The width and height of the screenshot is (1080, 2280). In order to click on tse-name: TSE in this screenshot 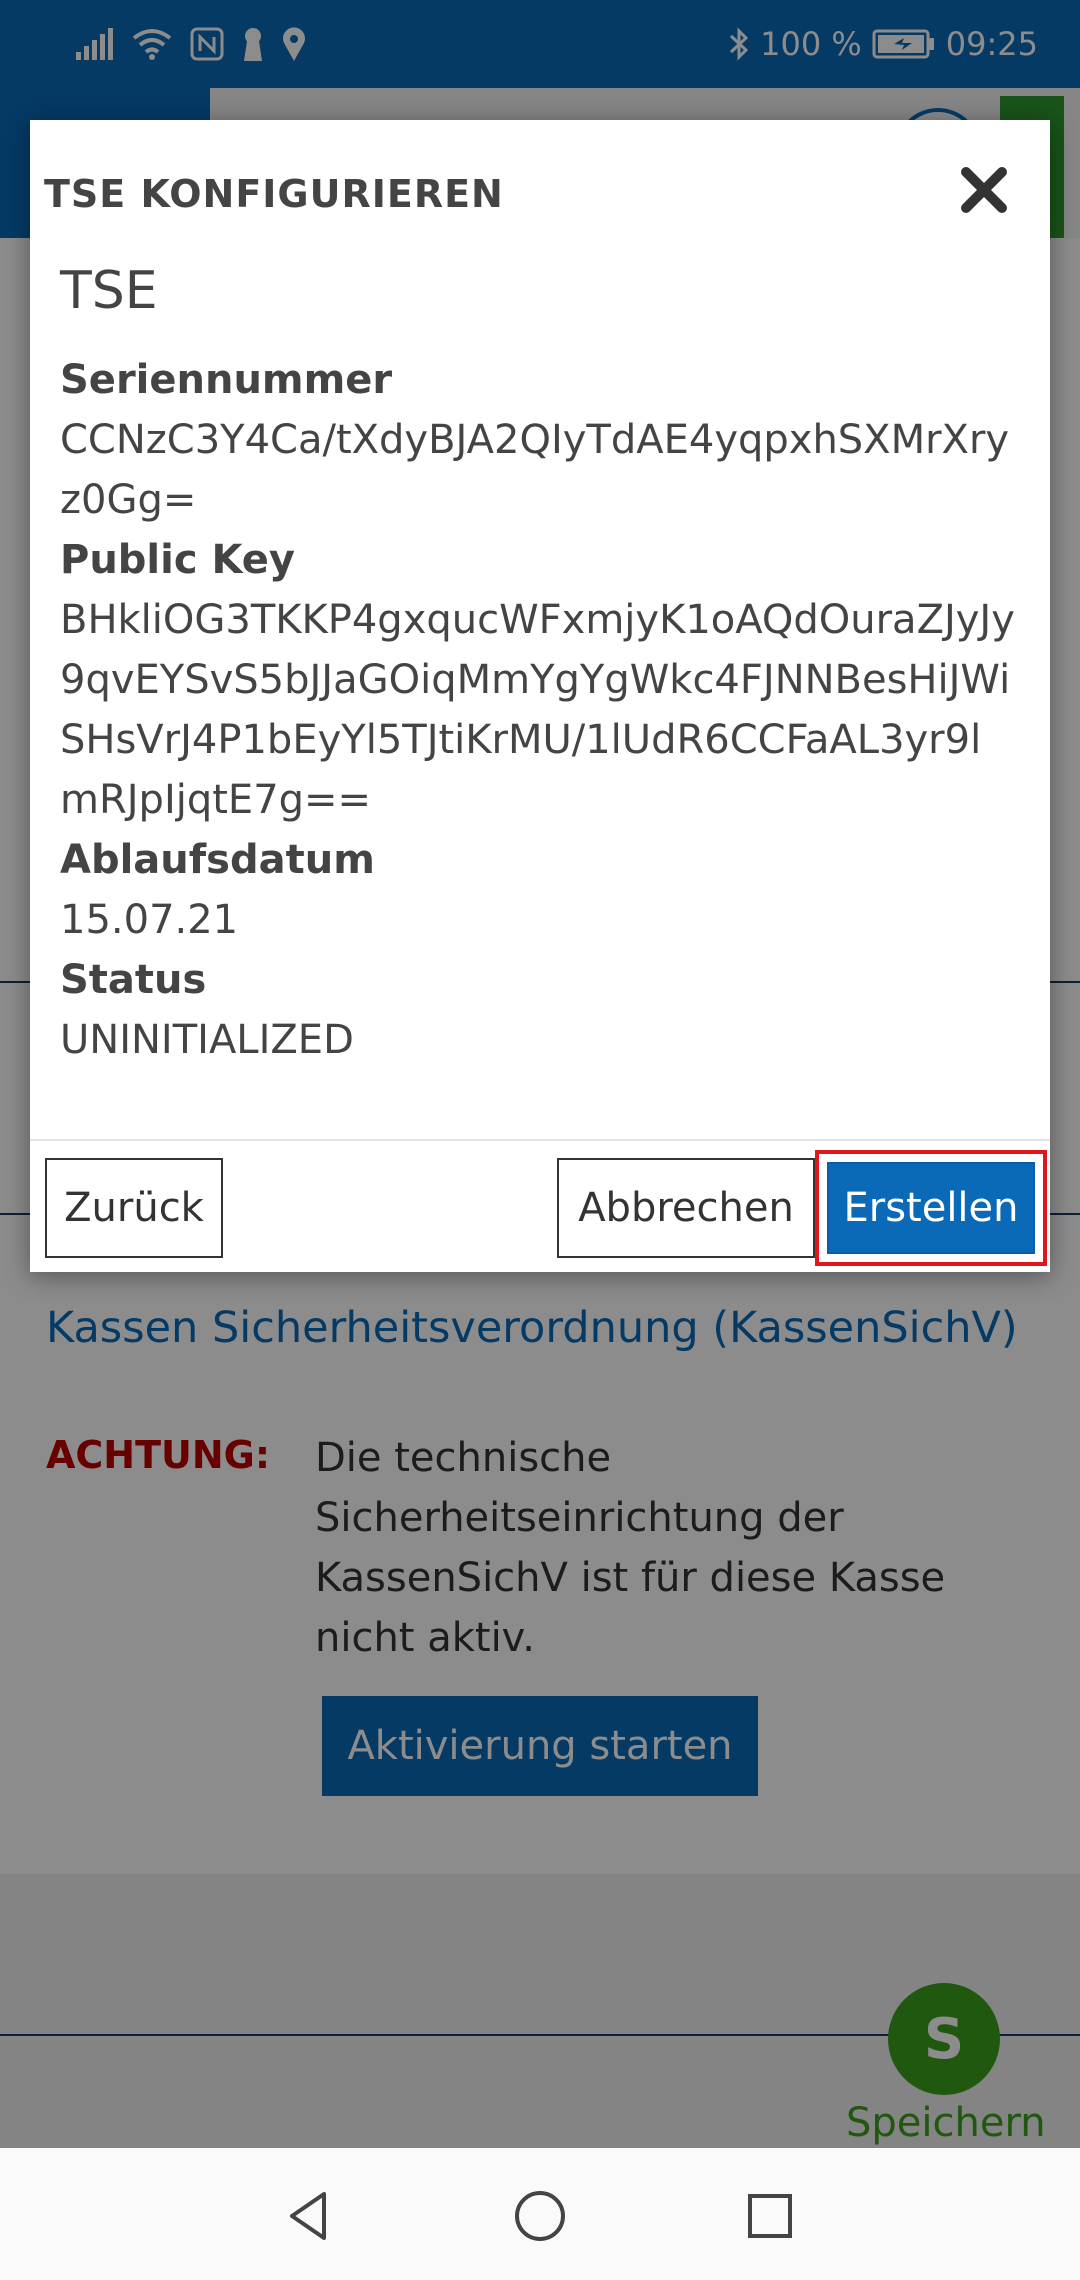, I will do `click(109, 291)`.